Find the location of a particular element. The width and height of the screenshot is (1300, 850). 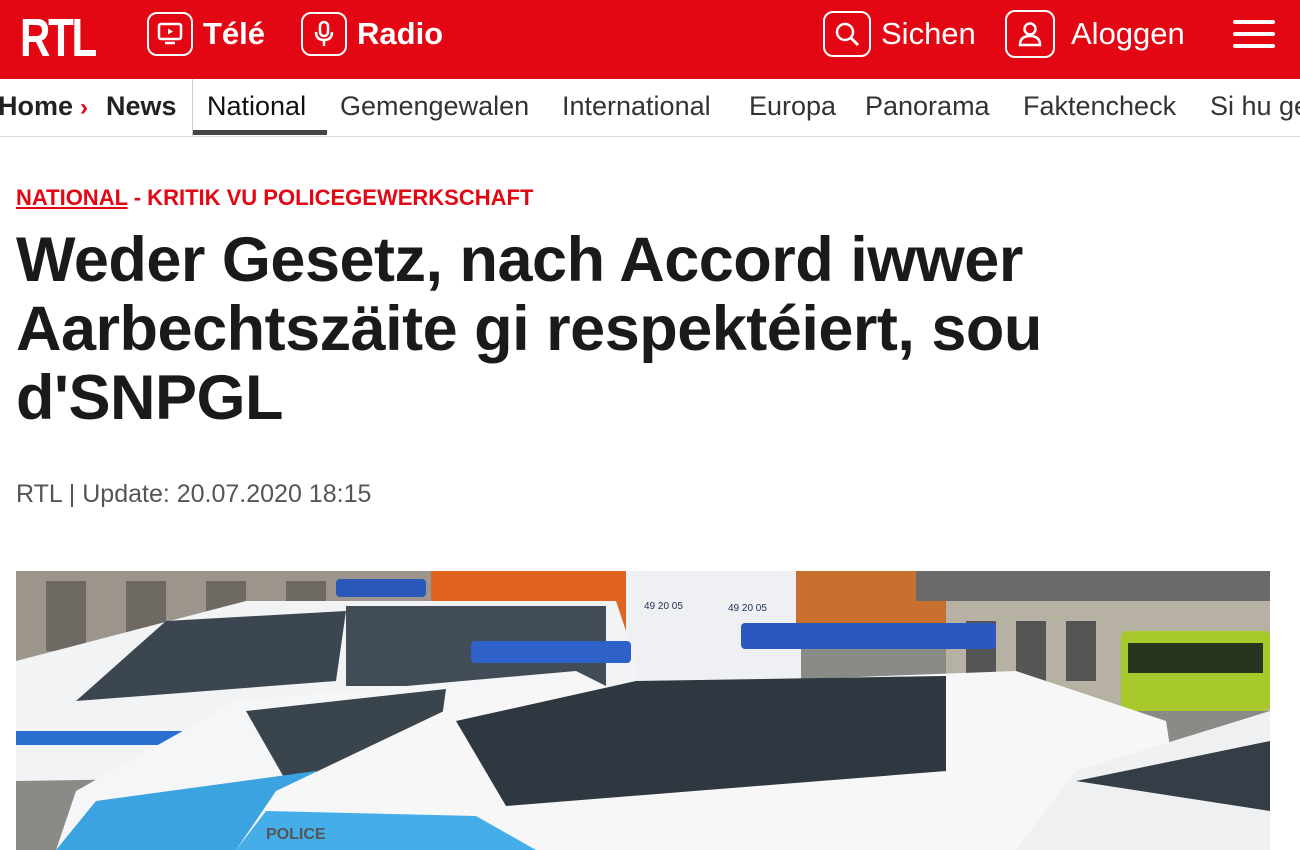

rtl-logo: RTL is located at coordinates (58, 38).